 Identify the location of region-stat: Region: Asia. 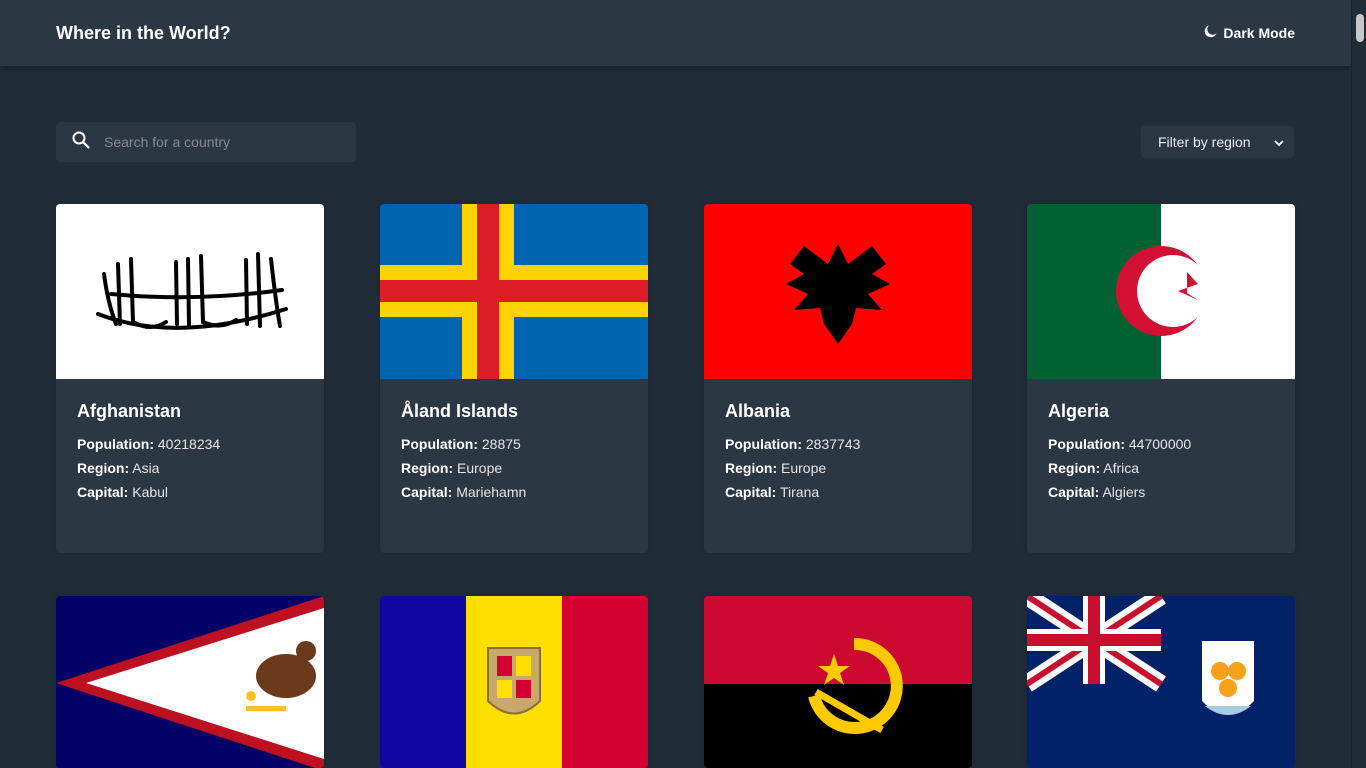
(118, 468).